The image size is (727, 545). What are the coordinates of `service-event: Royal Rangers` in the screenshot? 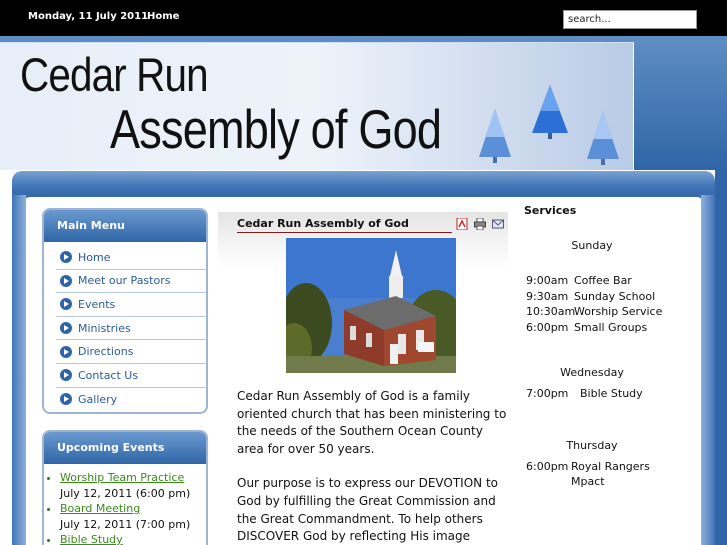 It's located at (610, 466).